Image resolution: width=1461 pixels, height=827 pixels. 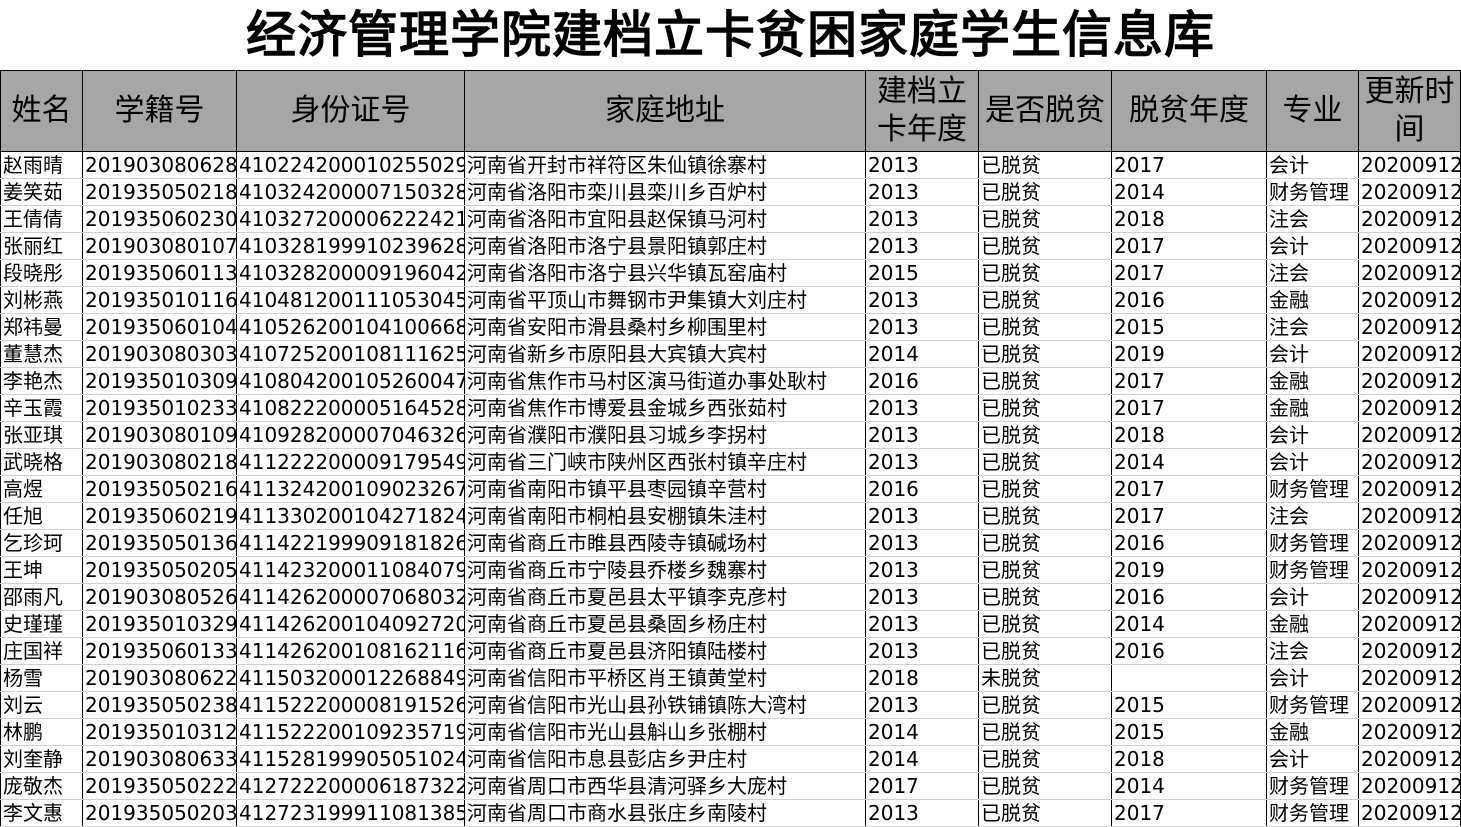 I want to click on cell-student-id: 201935050218, so click(x=159, y=192).